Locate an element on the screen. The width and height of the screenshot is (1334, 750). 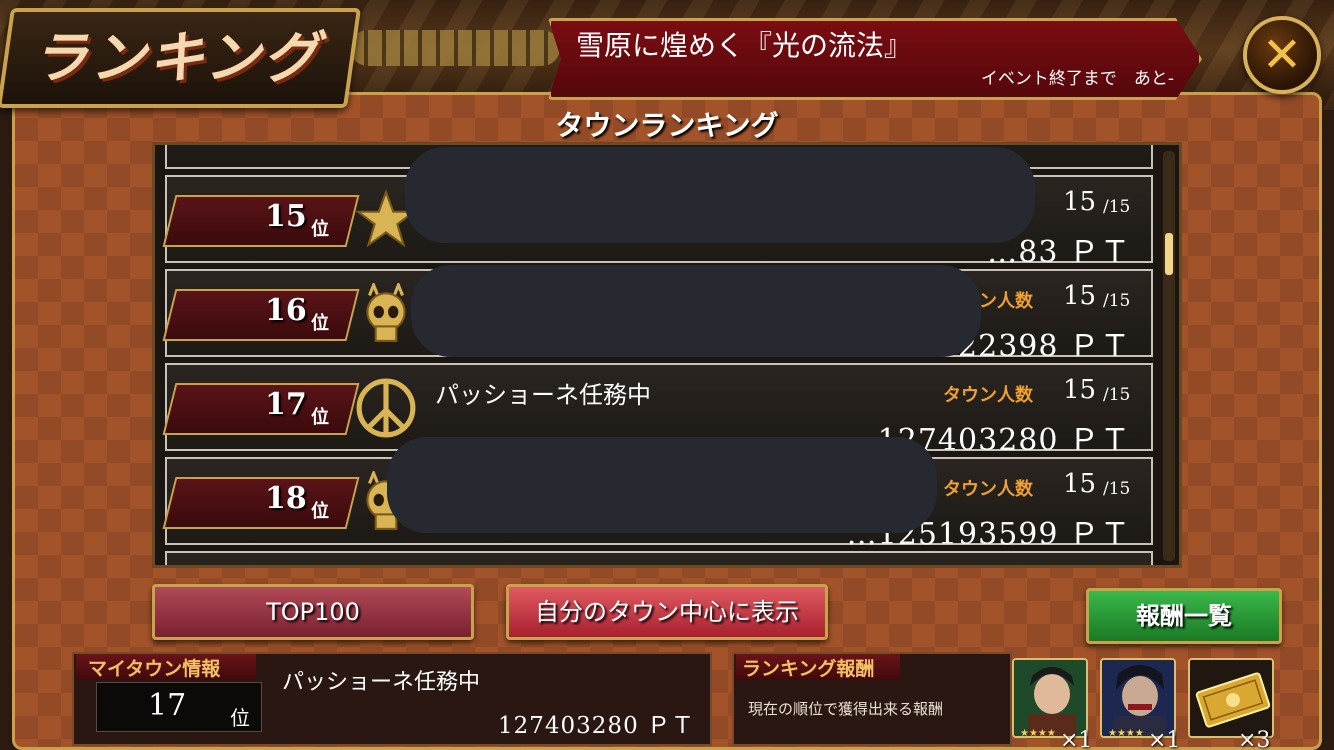
rank-number: 17 is located at coordinates (286, 404).